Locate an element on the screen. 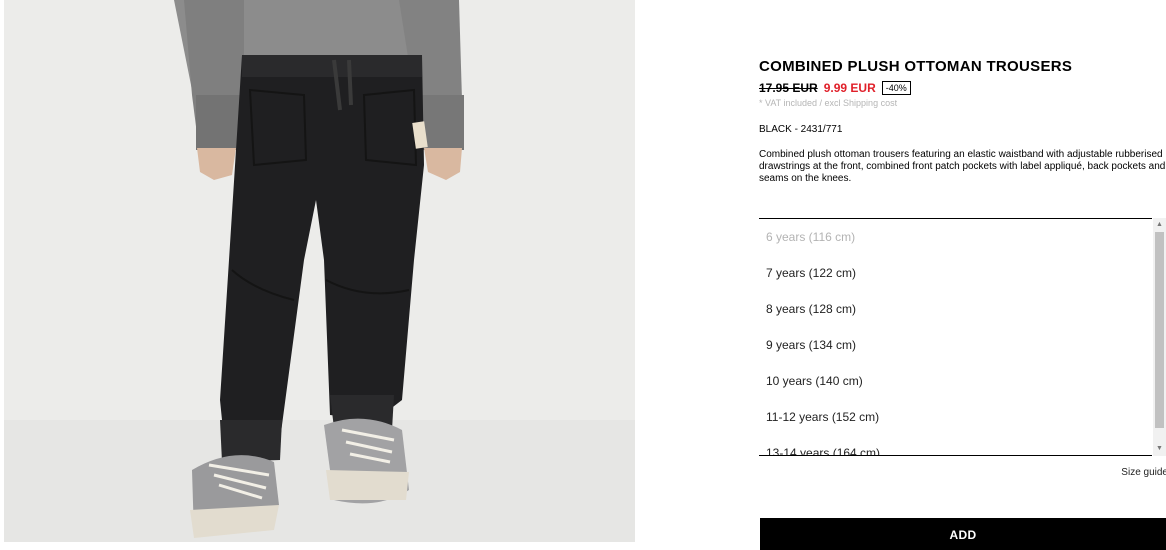 This screenshot has width=1166, height=550. product-title: COMBINED PLUSH OTTOMAN TROUSERS is located at coordinates (916, 66).